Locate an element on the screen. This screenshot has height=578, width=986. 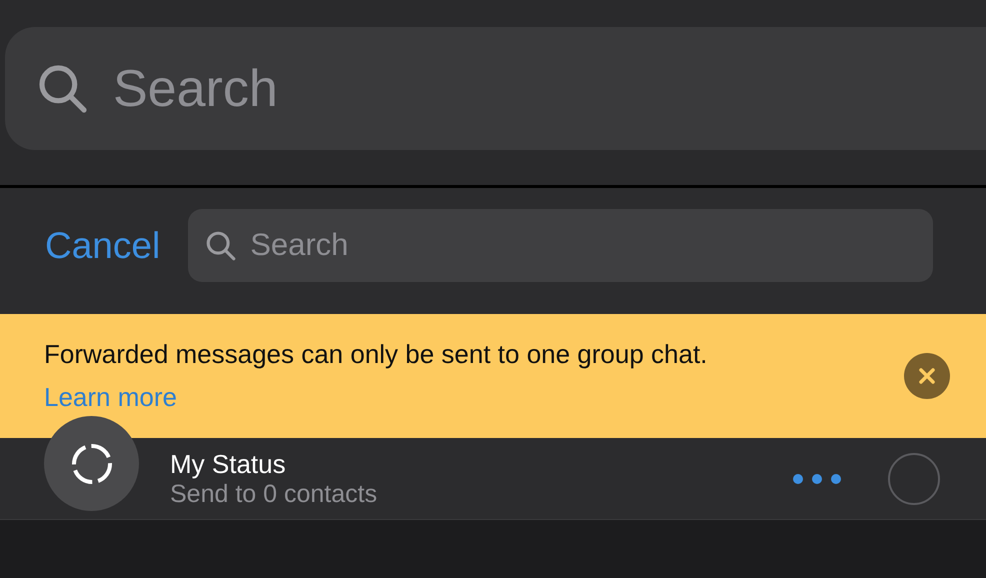
close-button is located at coordinates (927, 376).